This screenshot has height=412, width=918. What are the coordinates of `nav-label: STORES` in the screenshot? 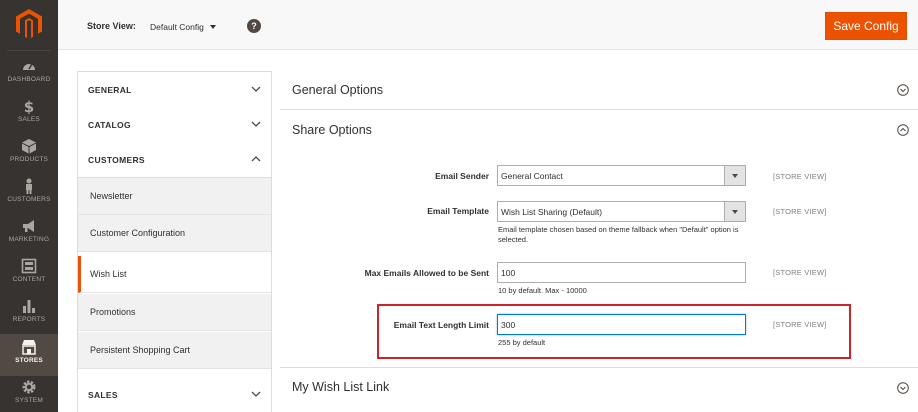 It's located at (29, 360).